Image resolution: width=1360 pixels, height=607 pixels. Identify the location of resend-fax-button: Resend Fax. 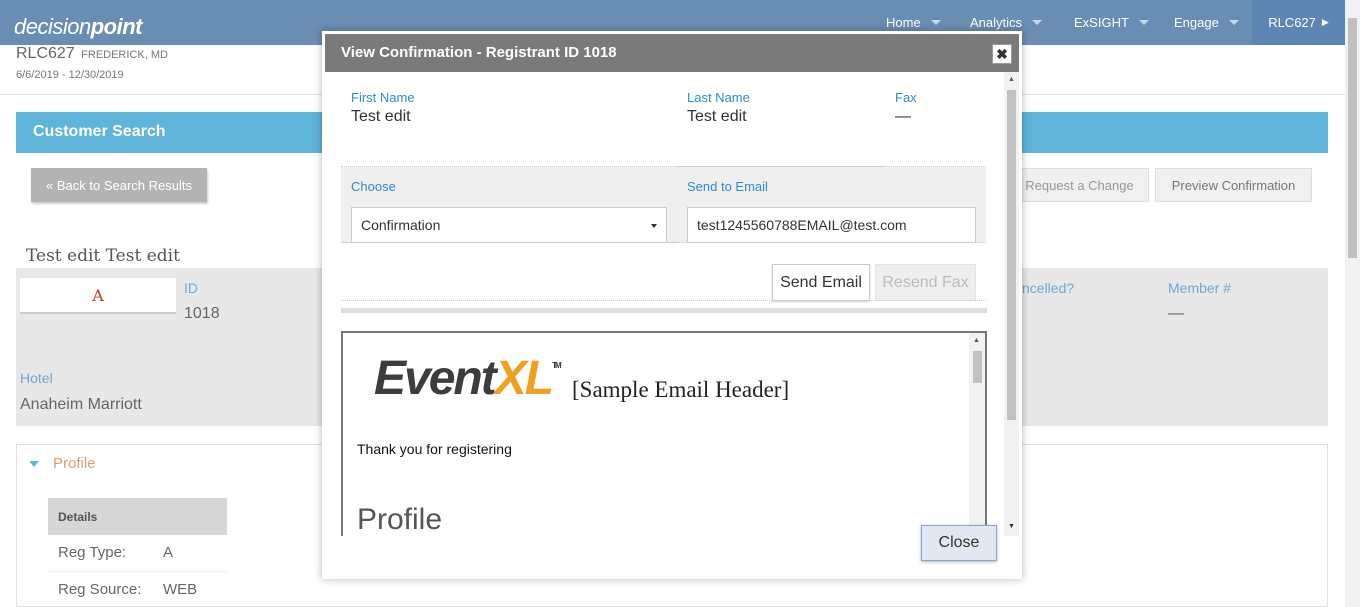
(925, 282).